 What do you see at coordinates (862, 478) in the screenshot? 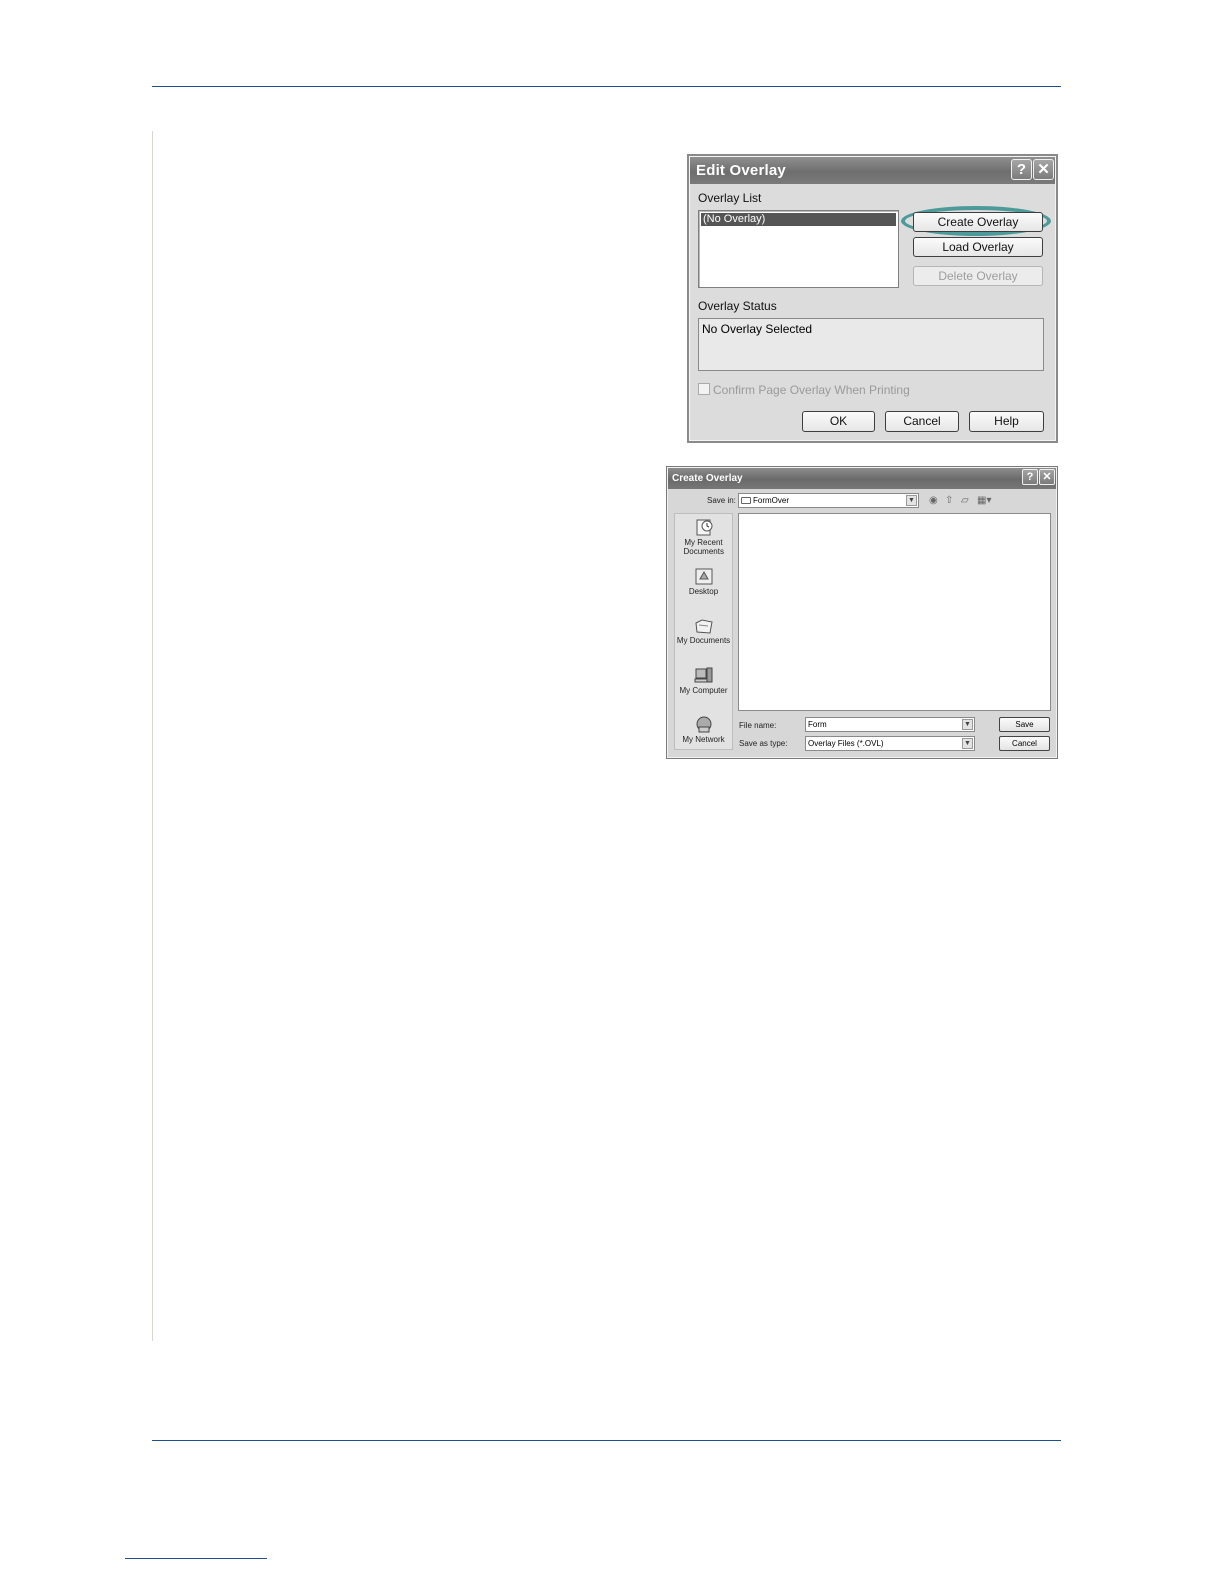
I see `create-overlay-titlebar: Create Overlay` at bounding box center [862, 478].